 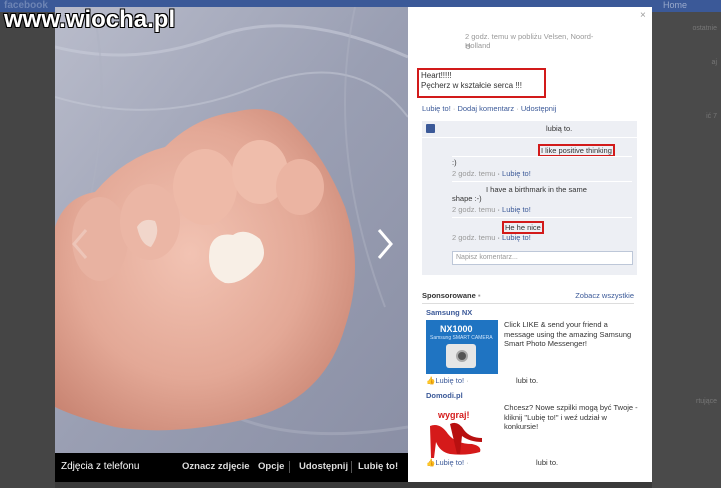 I want to click on tag-photo-button: Oznacz zdjęcie, so click(x=216, y=466).